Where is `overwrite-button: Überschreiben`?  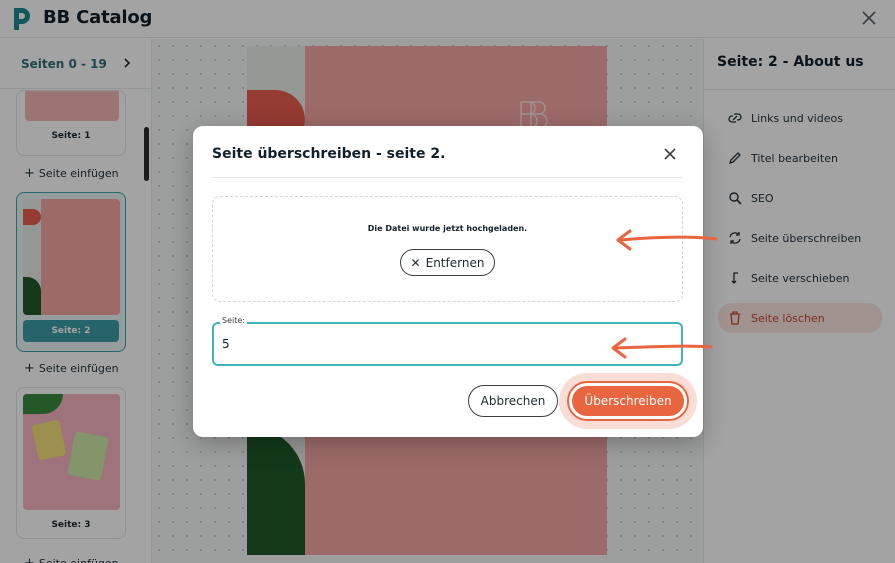 overwrite-button: Überschreiben is located at coordinates (628, 401).